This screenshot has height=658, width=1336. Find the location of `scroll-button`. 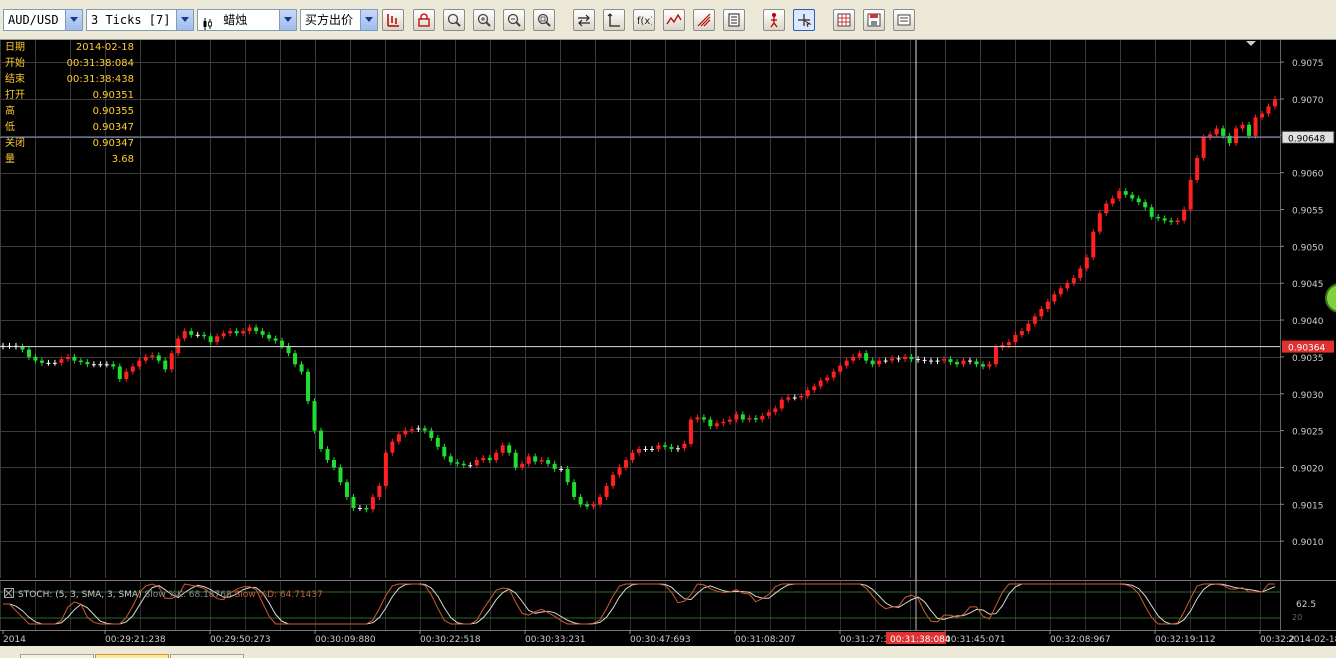

scroll-button is located at coordinates (584, 20).